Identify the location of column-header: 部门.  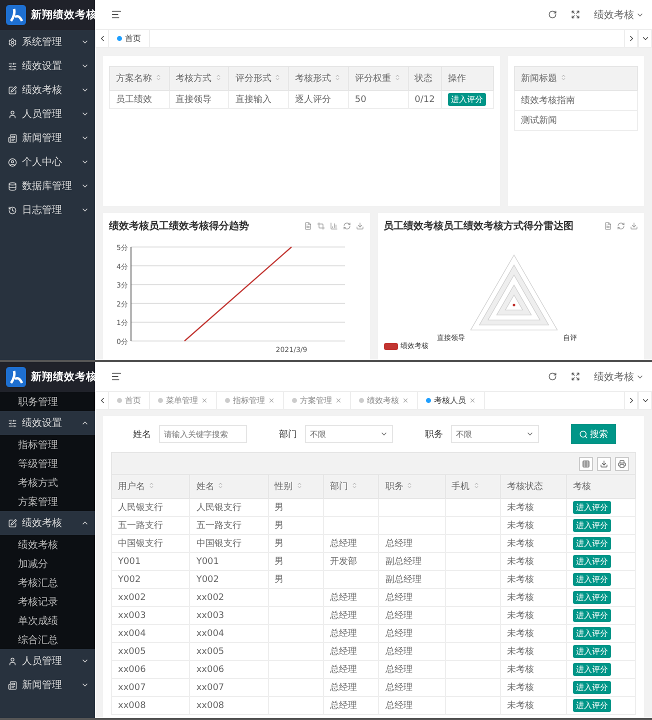
(351, 486).